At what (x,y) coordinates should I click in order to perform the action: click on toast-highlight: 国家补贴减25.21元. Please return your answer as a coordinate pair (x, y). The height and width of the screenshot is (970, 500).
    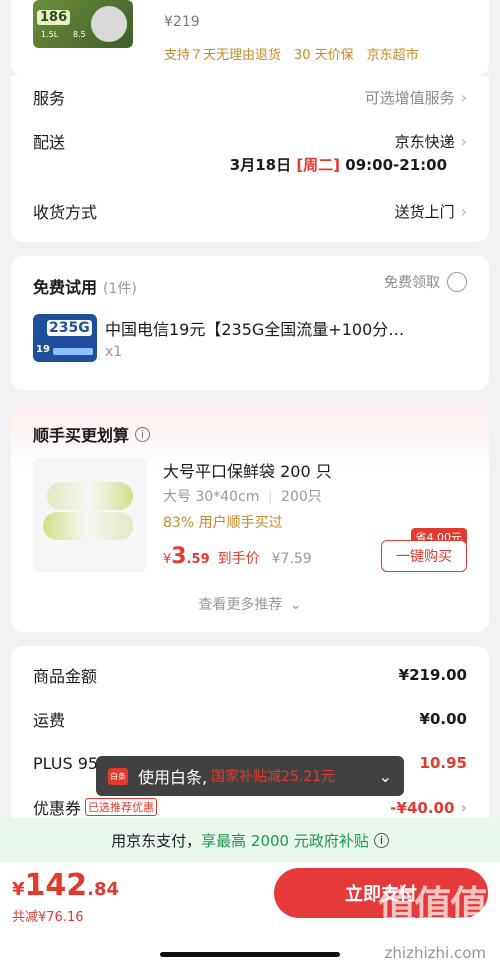
    Looking at the image, I should click on (273, 777).